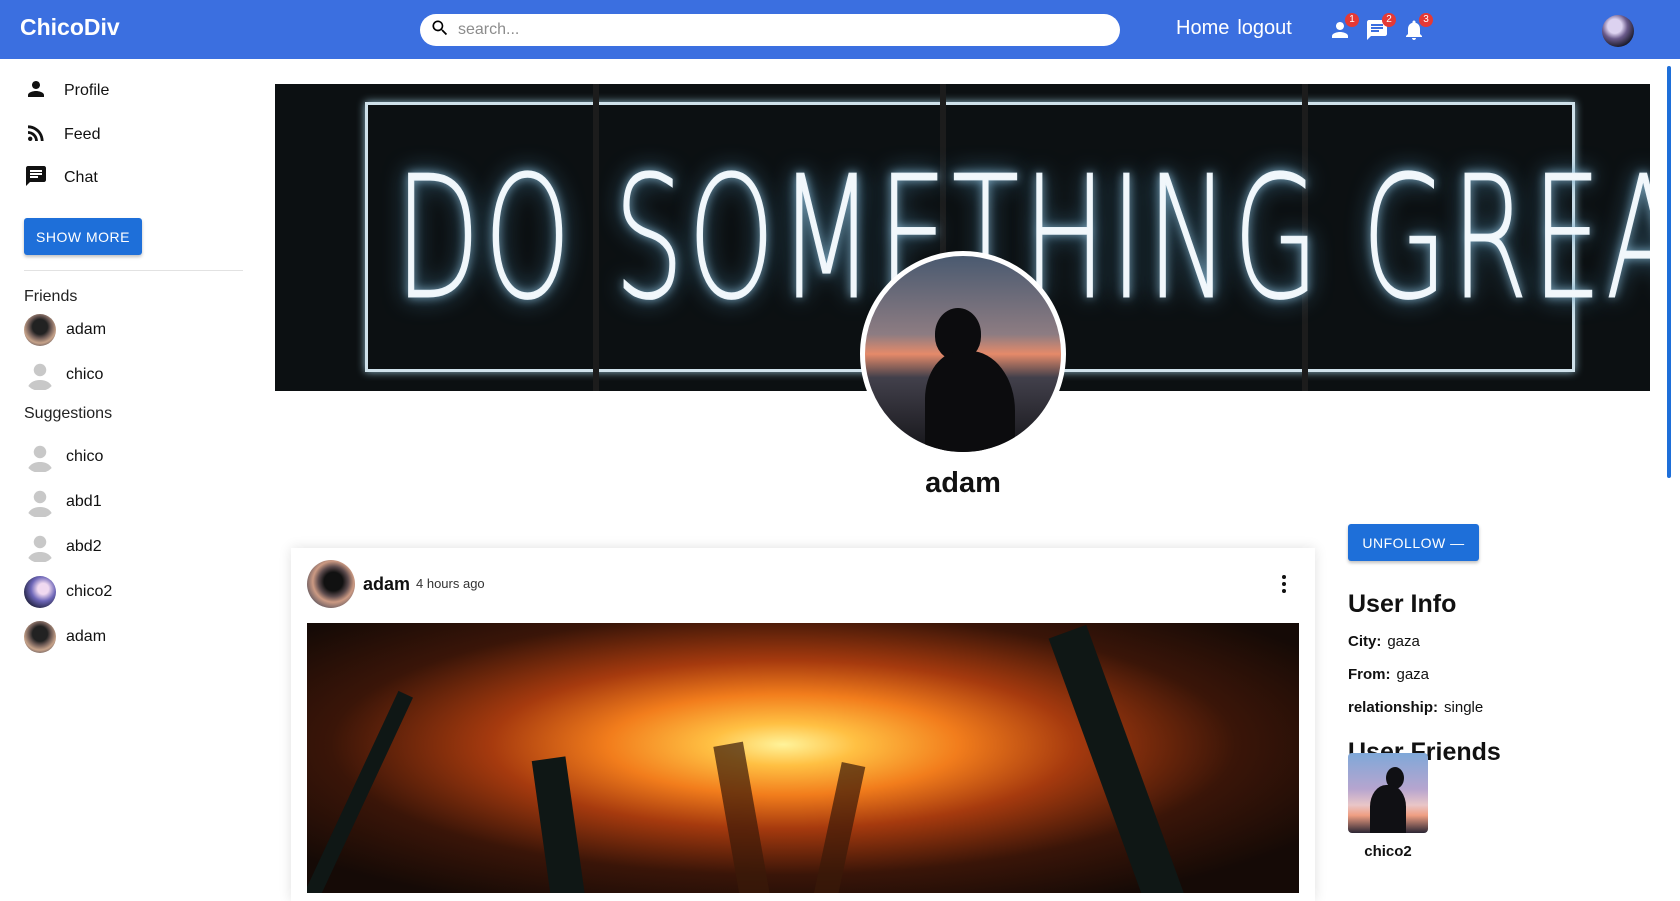  What do you see at coordinates (63, 457) in the screenshot?
I see `suggestion-item: chico` at bounding box center [63, 457].